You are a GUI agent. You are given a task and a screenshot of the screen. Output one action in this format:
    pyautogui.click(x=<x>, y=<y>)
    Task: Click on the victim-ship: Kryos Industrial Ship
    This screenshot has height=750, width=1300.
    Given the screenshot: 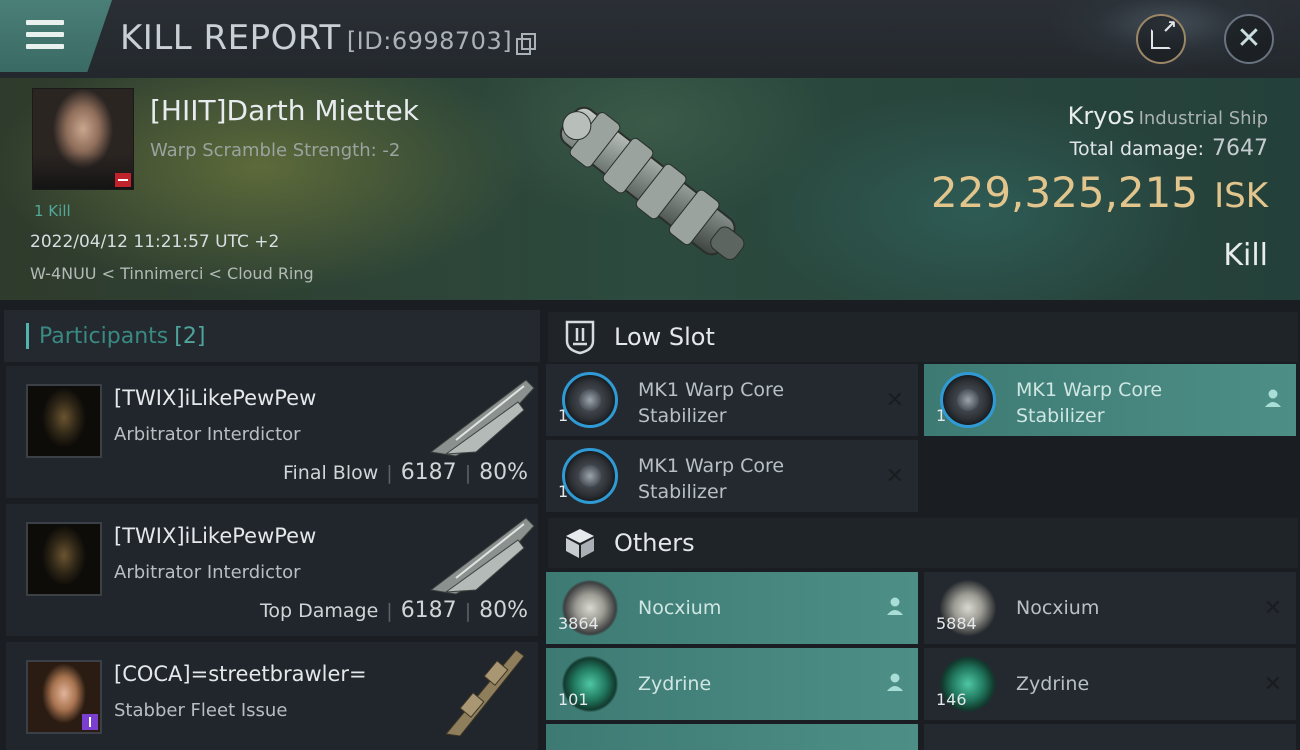 What is the action you would take?
    pyautogui.click(x=1168, y=116)
    